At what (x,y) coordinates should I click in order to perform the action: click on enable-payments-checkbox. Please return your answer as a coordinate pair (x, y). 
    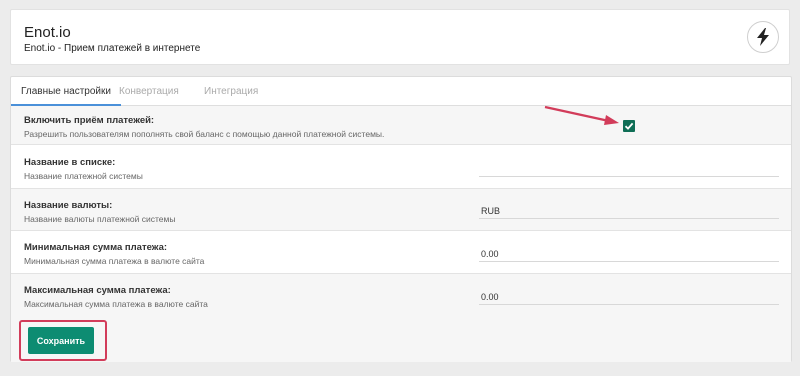
    Looking at the image, I should click on (629, 126).